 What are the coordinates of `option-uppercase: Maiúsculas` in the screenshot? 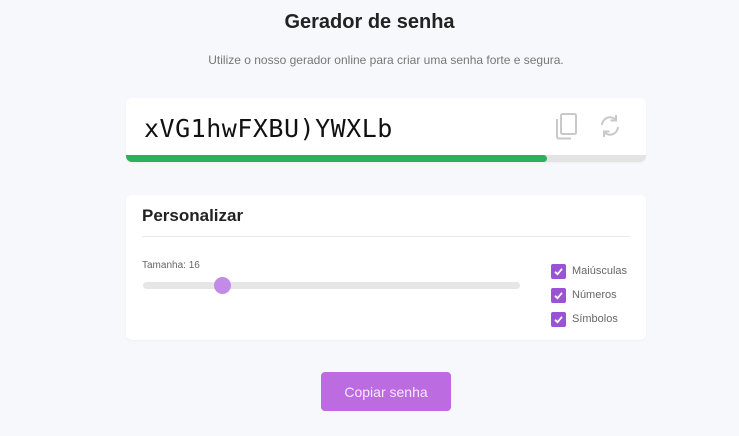 It's located at (589, 271).